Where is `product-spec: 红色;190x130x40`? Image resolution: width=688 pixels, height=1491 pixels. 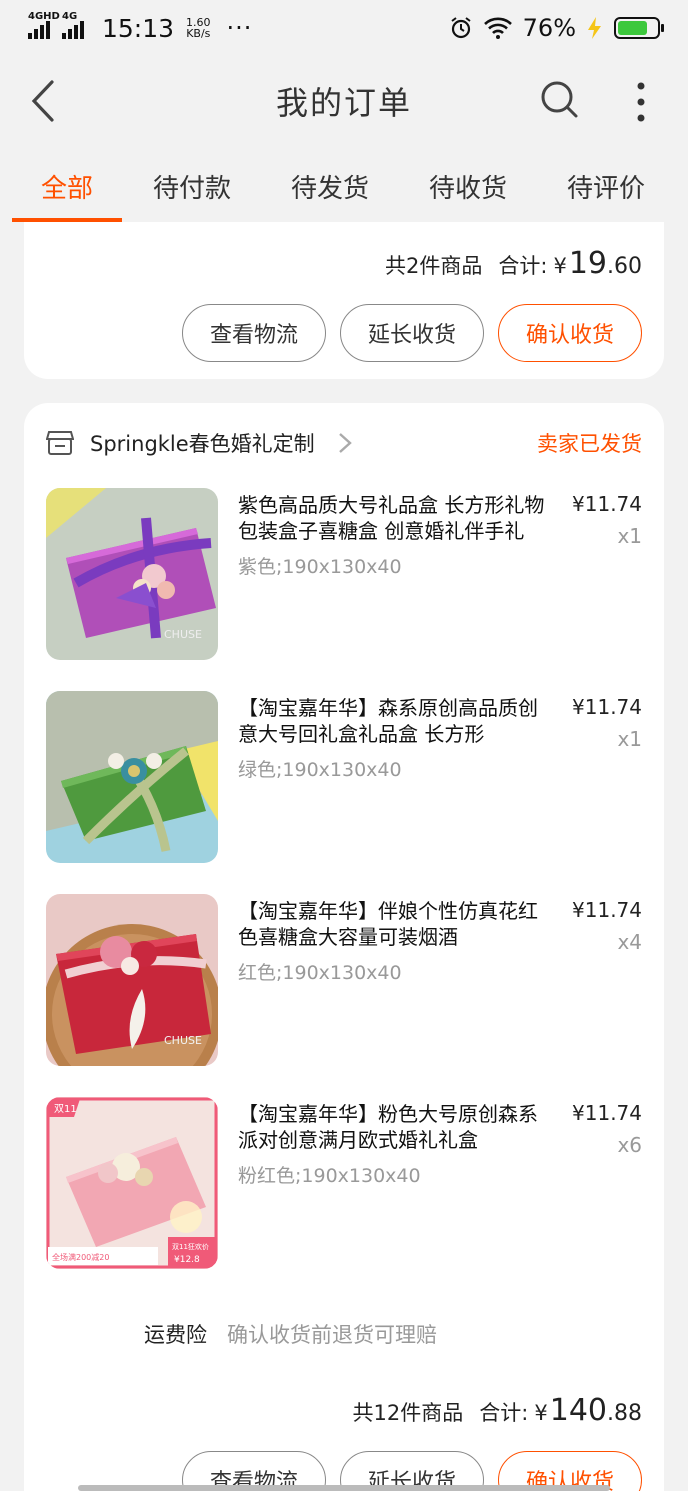
product-spec: 红色;190x130x40 is located at coordinates (320, 973).